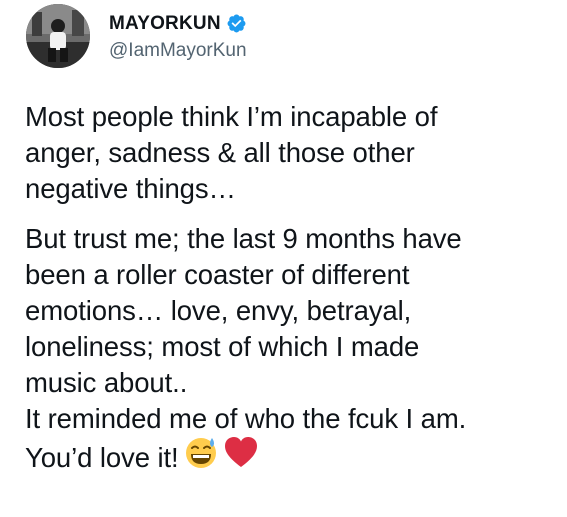 This screenshot has height=517, width=567. Describe the element at coordinates (236, 23) in the screenshot. I see `verified-badge-icon` at that location.